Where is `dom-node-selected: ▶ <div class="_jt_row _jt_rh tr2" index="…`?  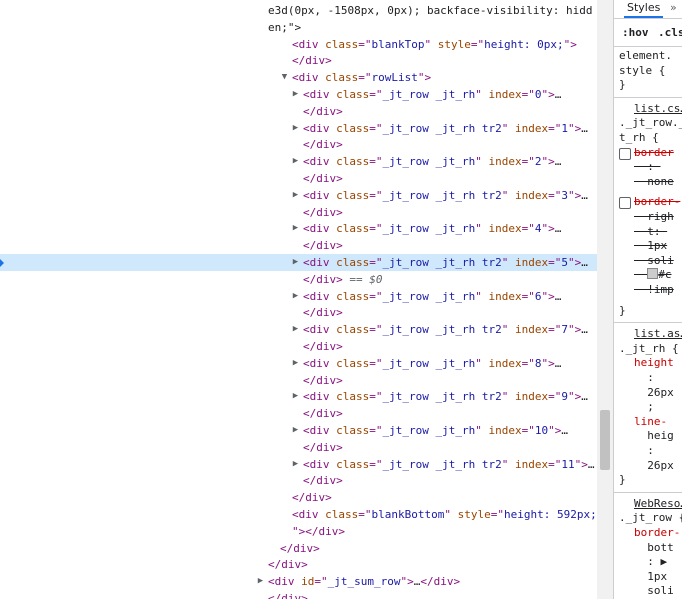 dom-node-selected: ▶ <div class="_jt_row _jt_rh tr2" index="… is located at coordinates (298, 262).